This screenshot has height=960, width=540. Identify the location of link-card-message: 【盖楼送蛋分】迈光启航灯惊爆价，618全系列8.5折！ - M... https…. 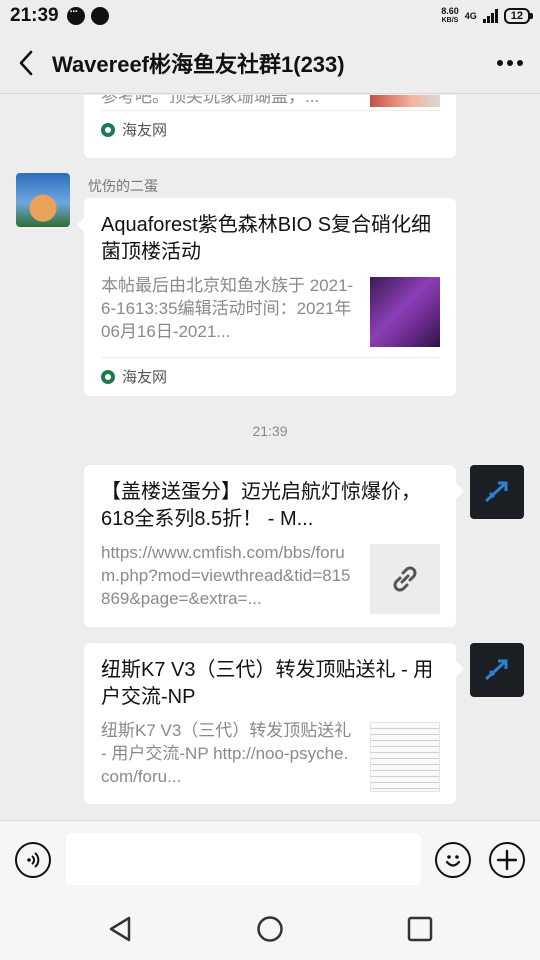
(270, 546).